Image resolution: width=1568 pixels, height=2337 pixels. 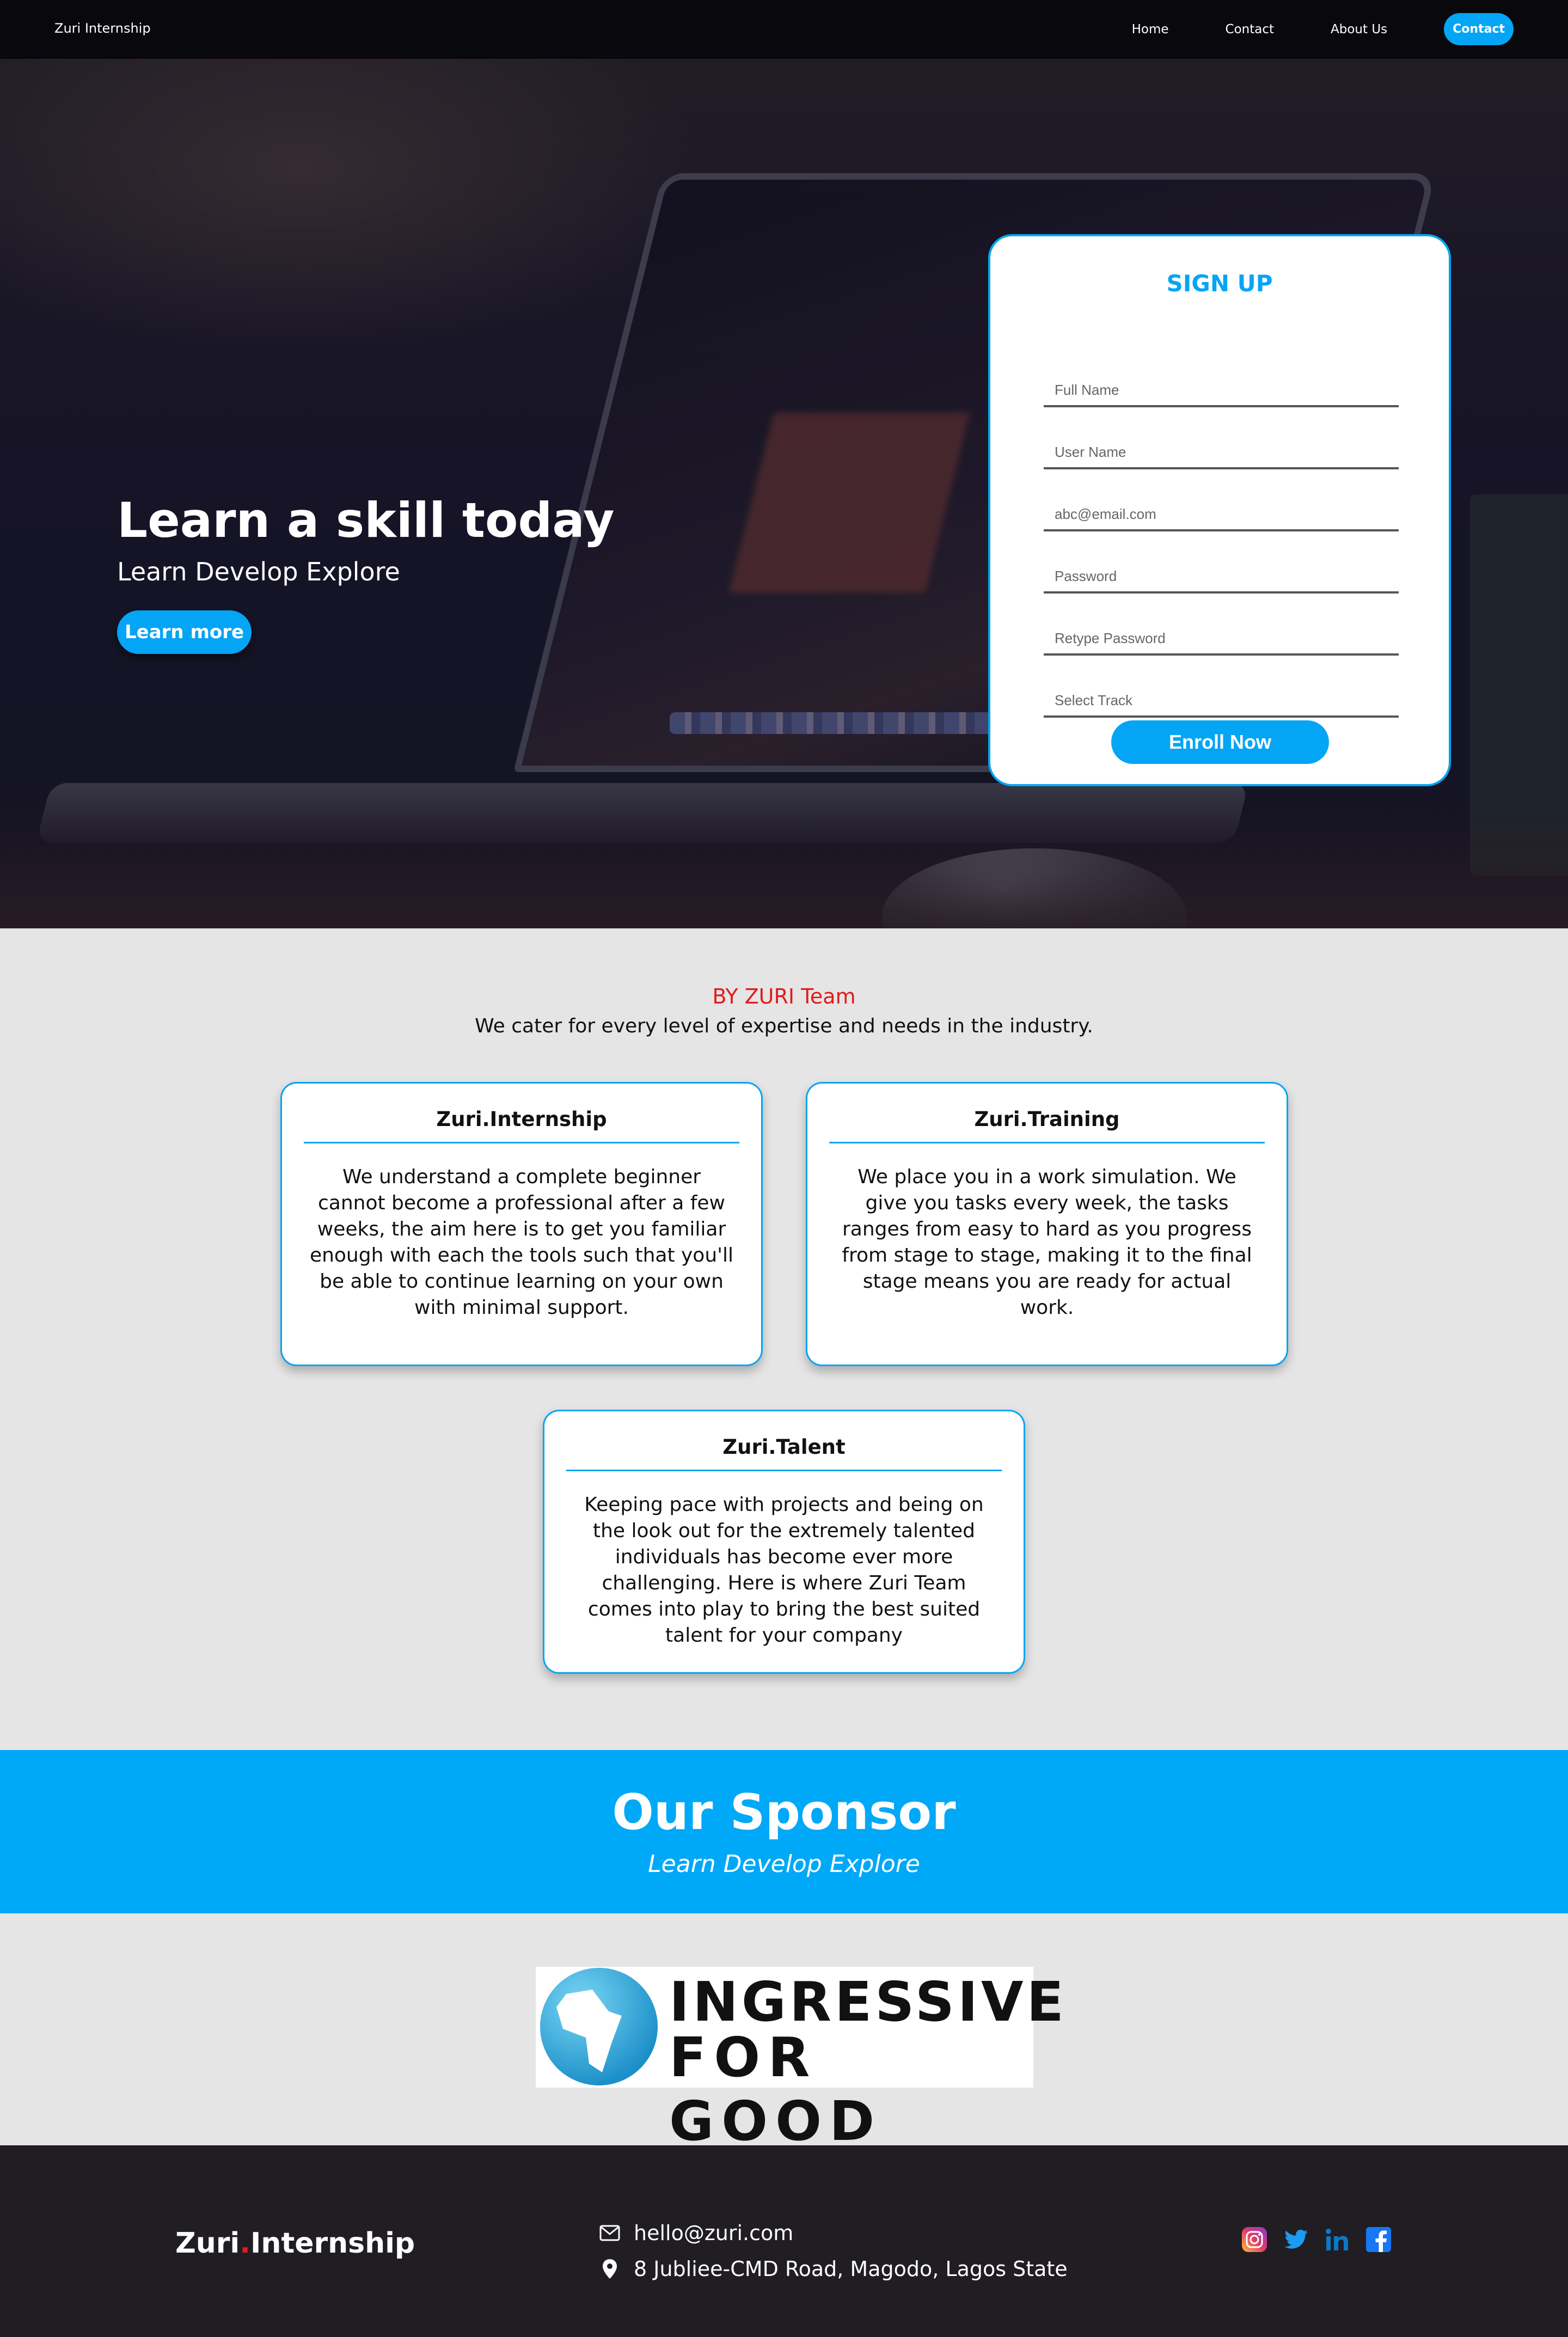 I want to click on email-row, so click(x=1221, y=500).